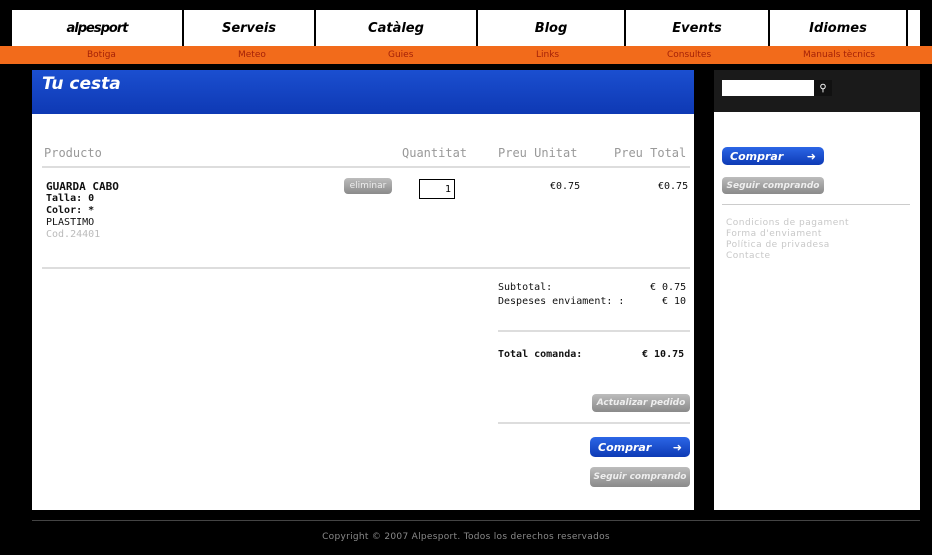  What do you see at coordinates (757, 156) in the screenshot?
I see `sidebar-buy-label: Comprar` at bounding box center [757, 156].